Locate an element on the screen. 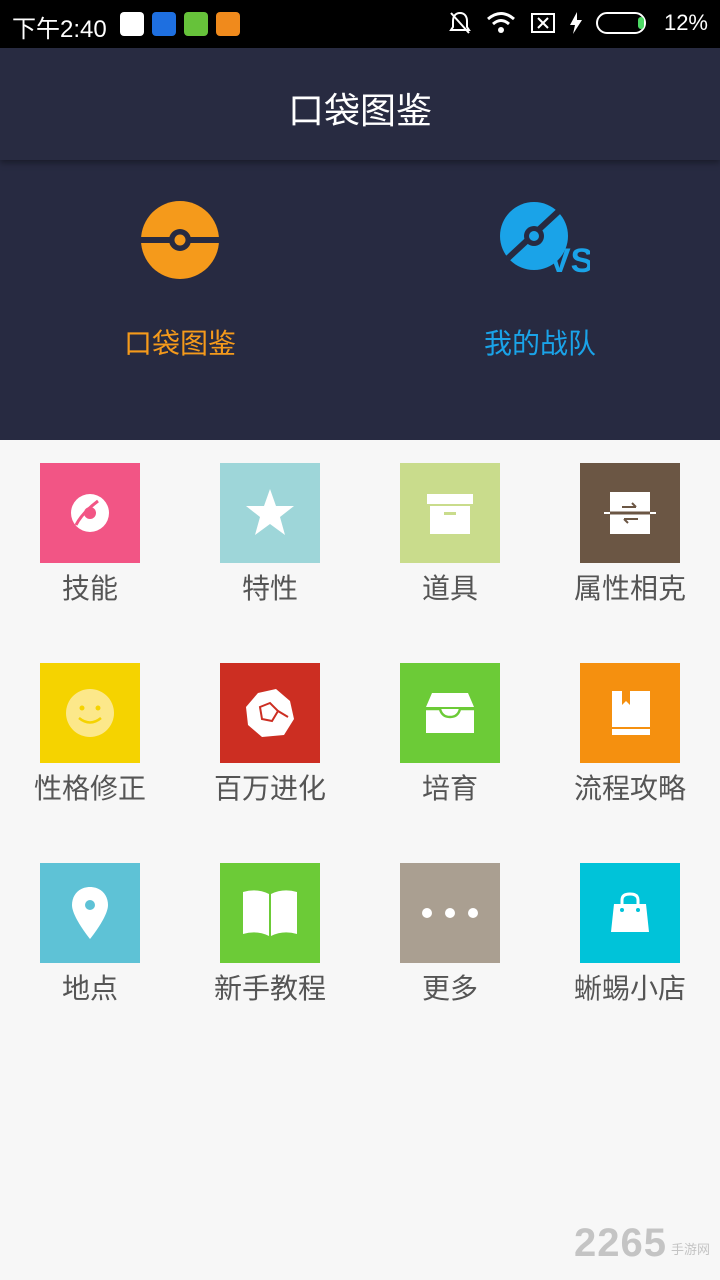 The width and height of the screenshot is (720, 1280). map-pin-icon is located at coordinates (90, 913).